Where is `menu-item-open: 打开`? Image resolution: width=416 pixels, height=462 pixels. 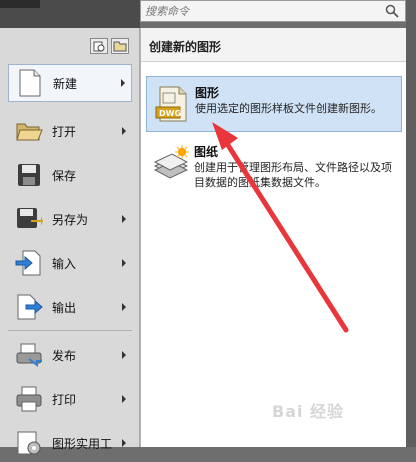
menu-item-open: 打开 is located at coordinates (70, 131).